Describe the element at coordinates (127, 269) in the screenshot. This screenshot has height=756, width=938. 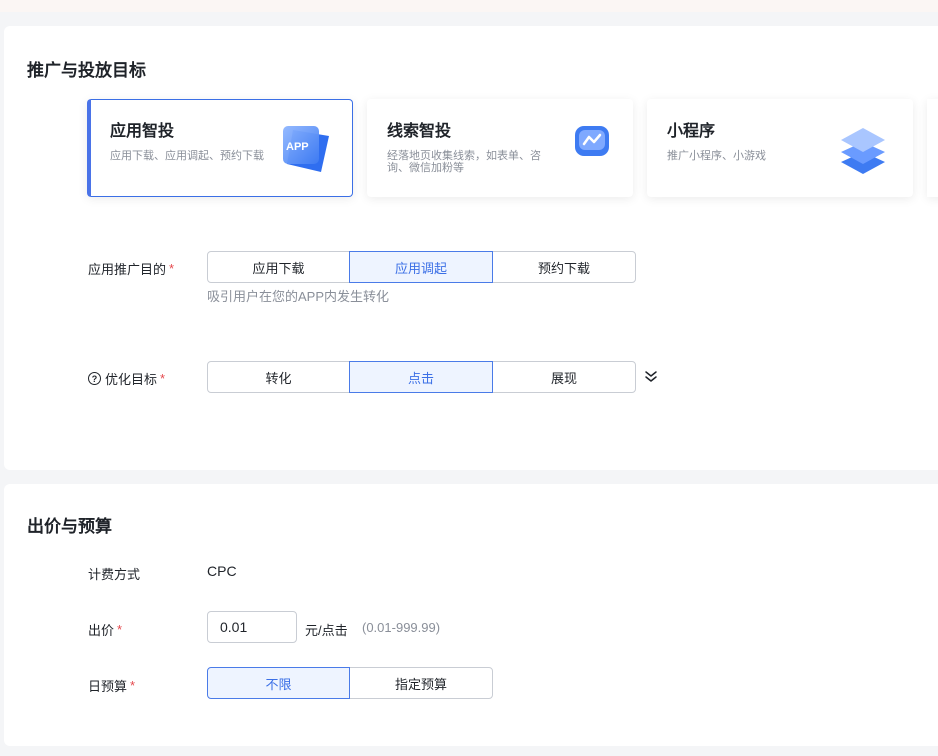
I see `purpose-label-text: 应用推广目的` at that location.